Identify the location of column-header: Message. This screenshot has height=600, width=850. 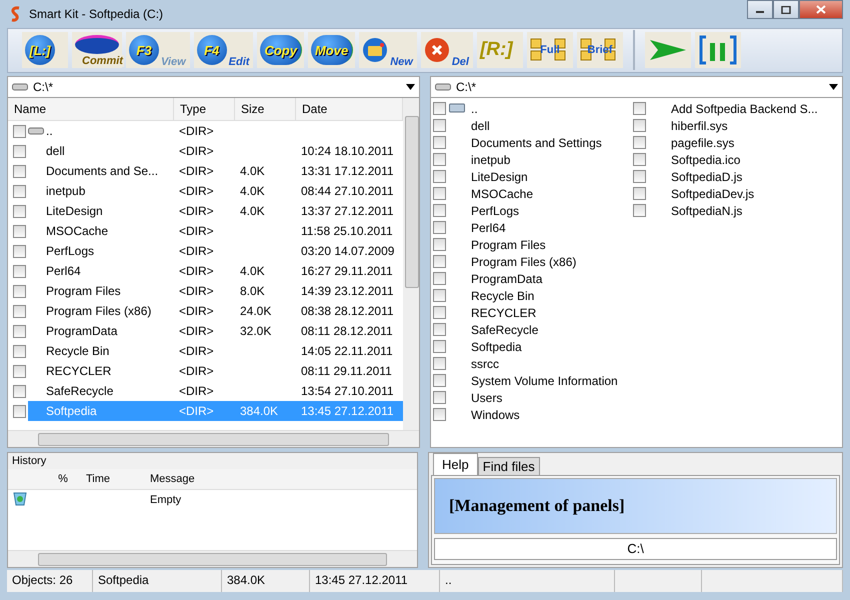
(281, 478).